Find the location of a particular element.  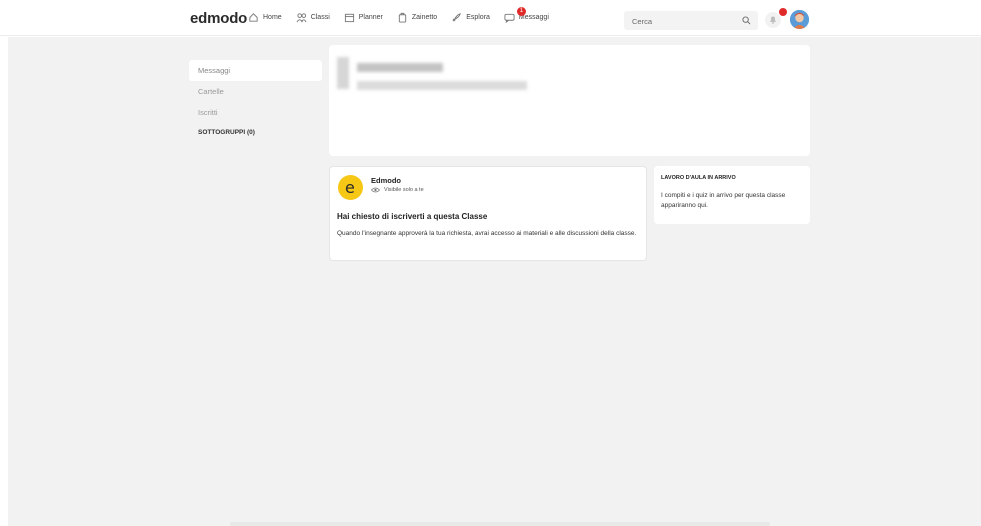

class-avatar-blurred is located at coordinates (343, 73).